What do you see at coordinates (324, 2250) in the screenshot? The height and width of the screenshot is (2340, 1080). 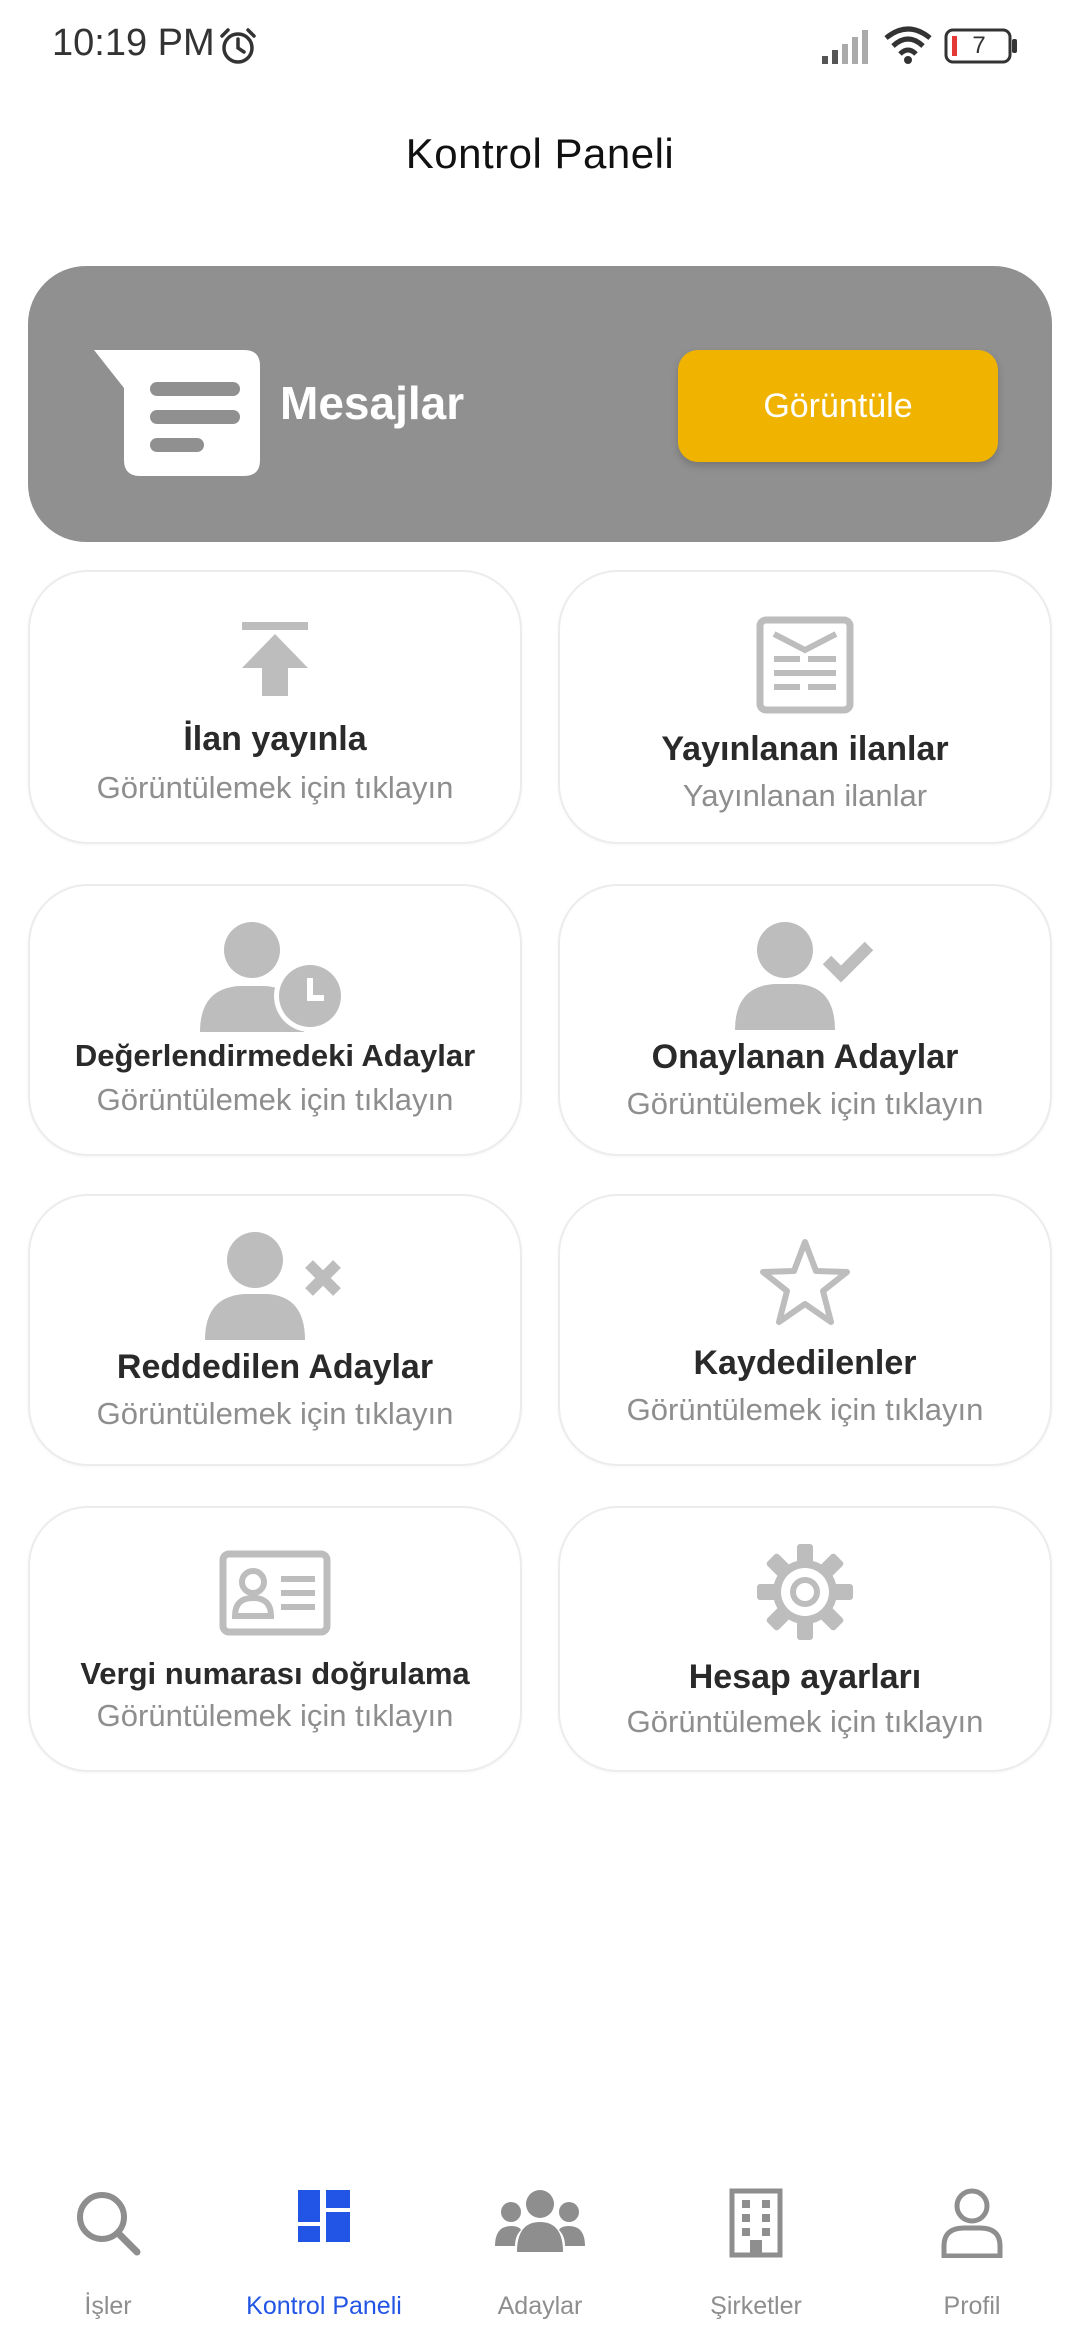 I see `nav-item-dashboard: Kontrol Paneli` at bounding box center [324, 2250].